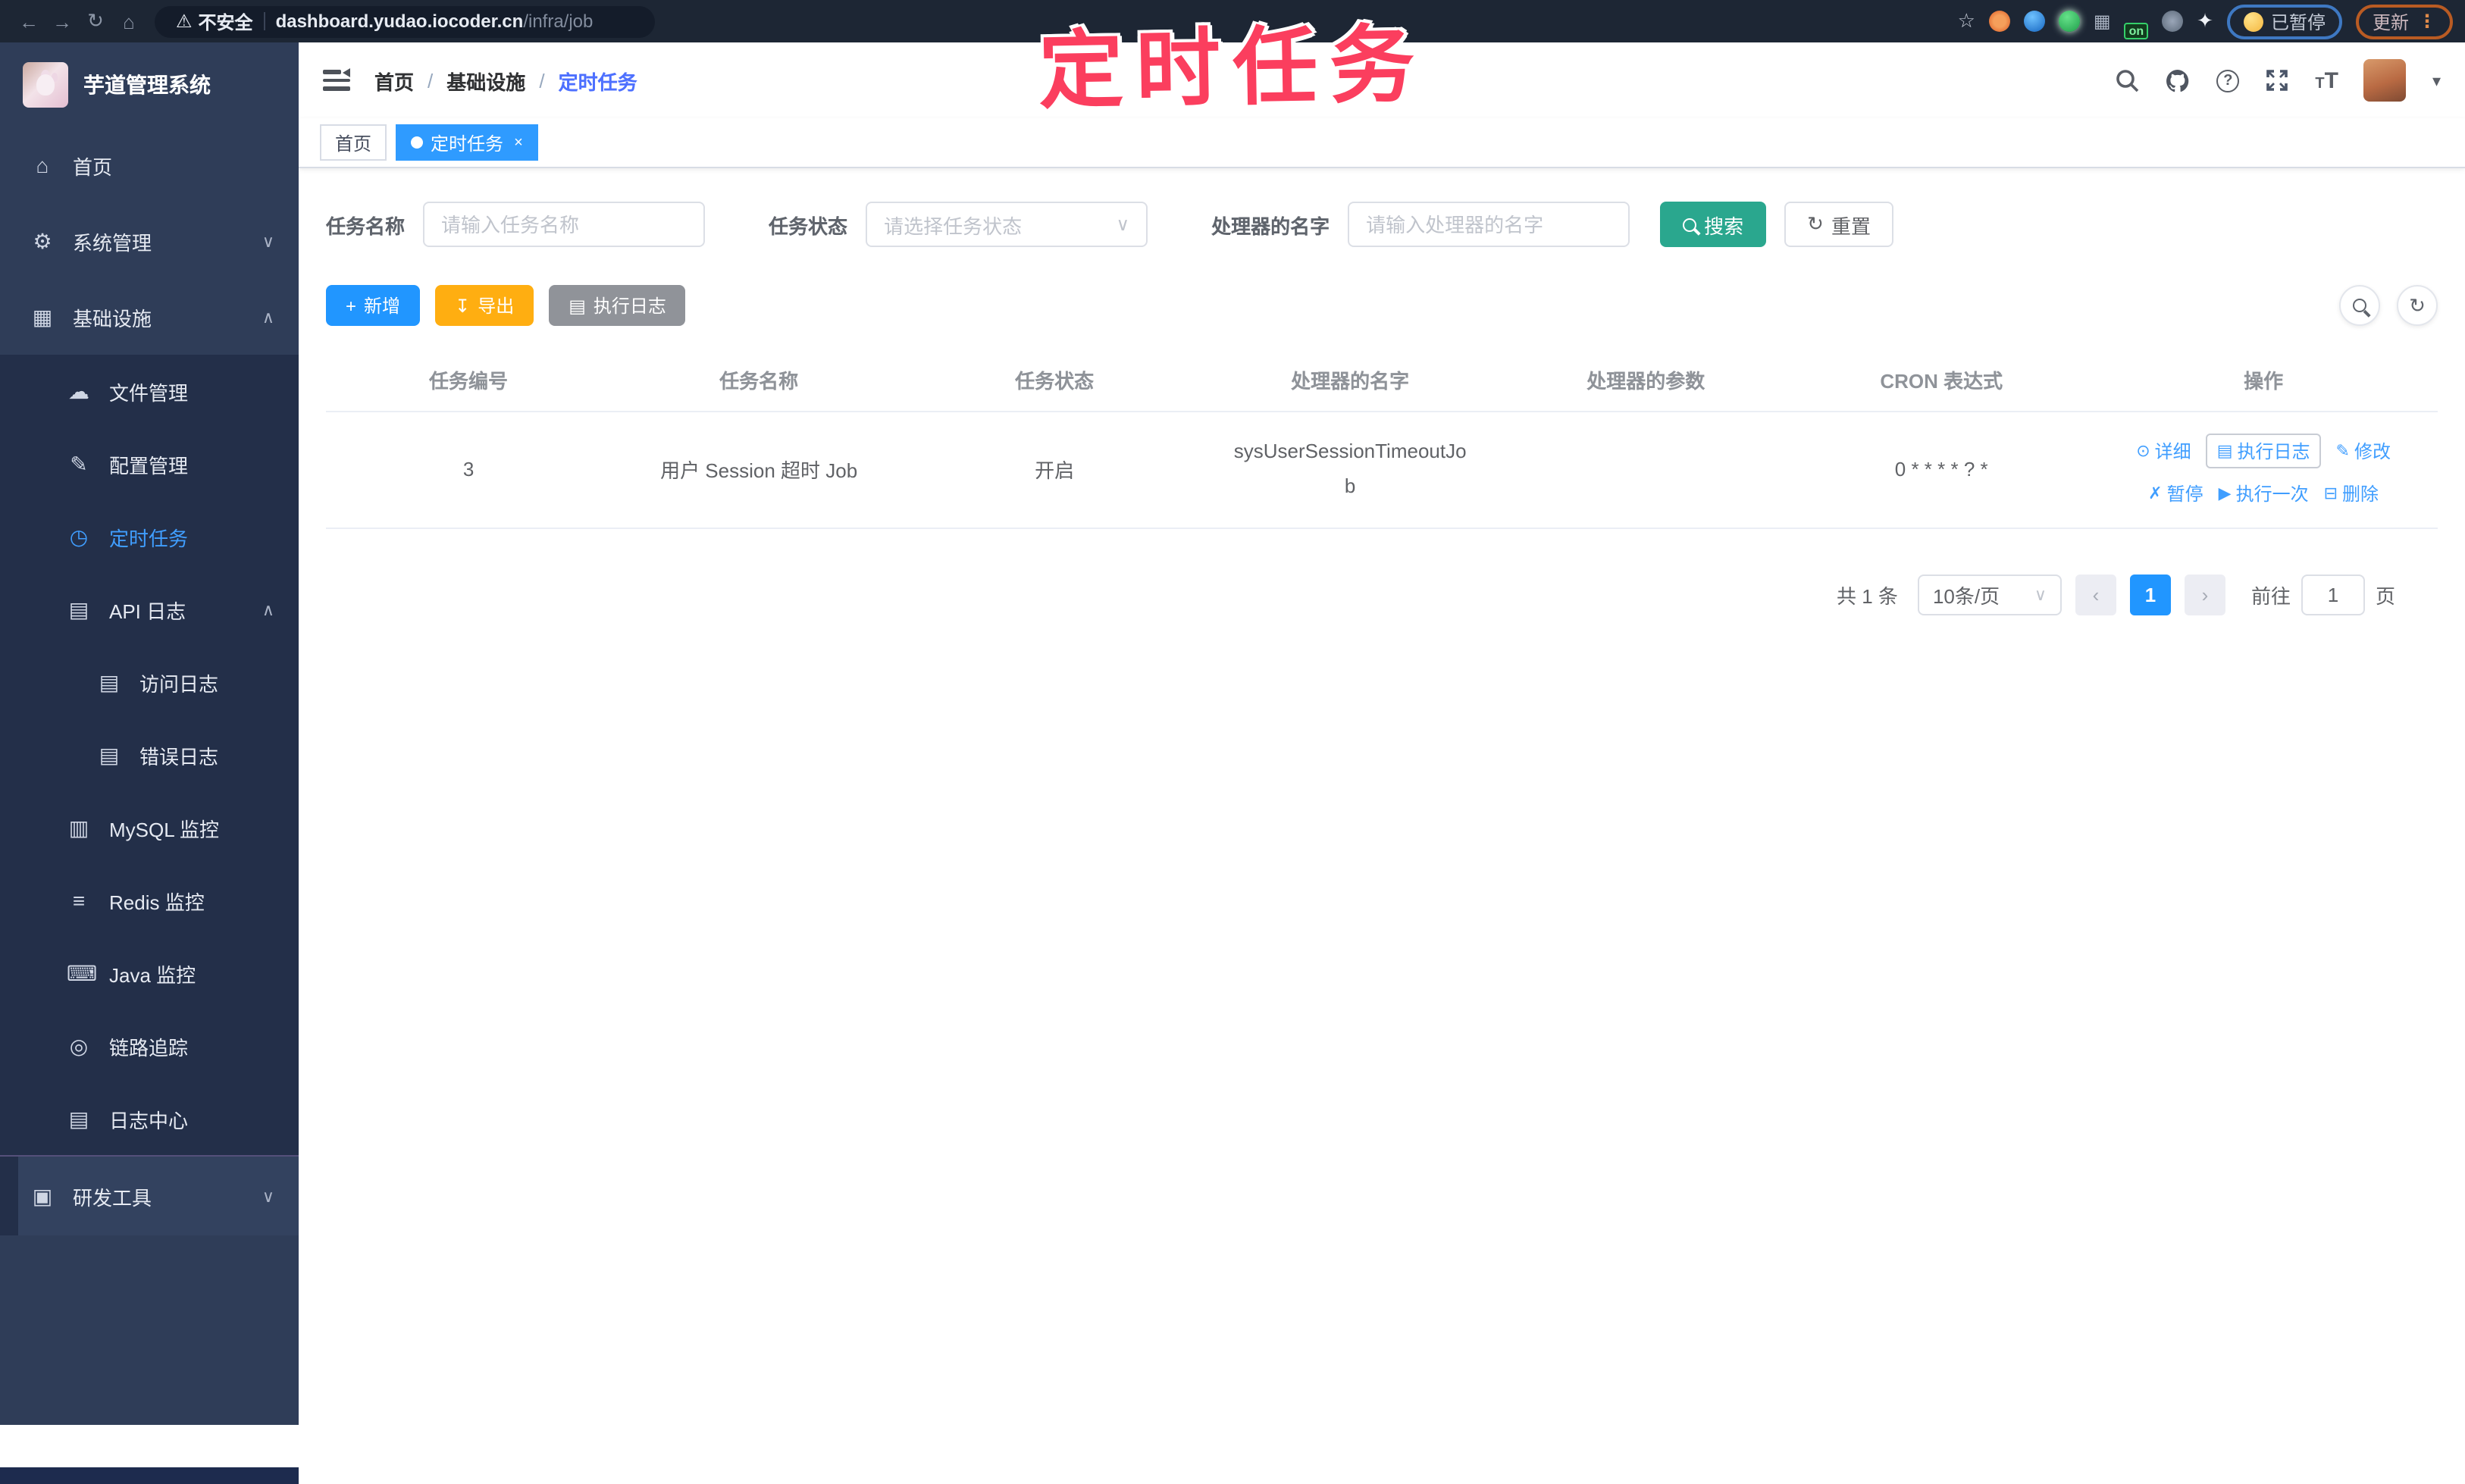 This screenshot has height=1484, width=2465. What do you see at coordinates (2204, 594) in the screenshot?
I see `next-page-button: ›` at bounding box center [2204, 594].